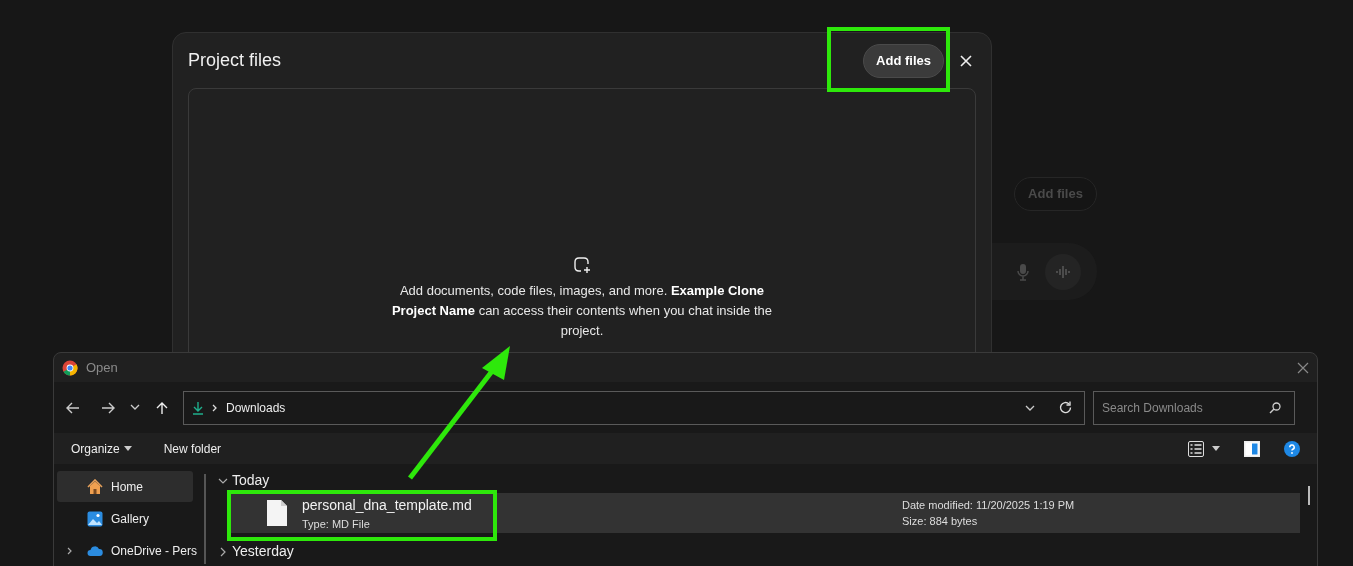  I want to click on panel-title: Project files, so click(235, 60).